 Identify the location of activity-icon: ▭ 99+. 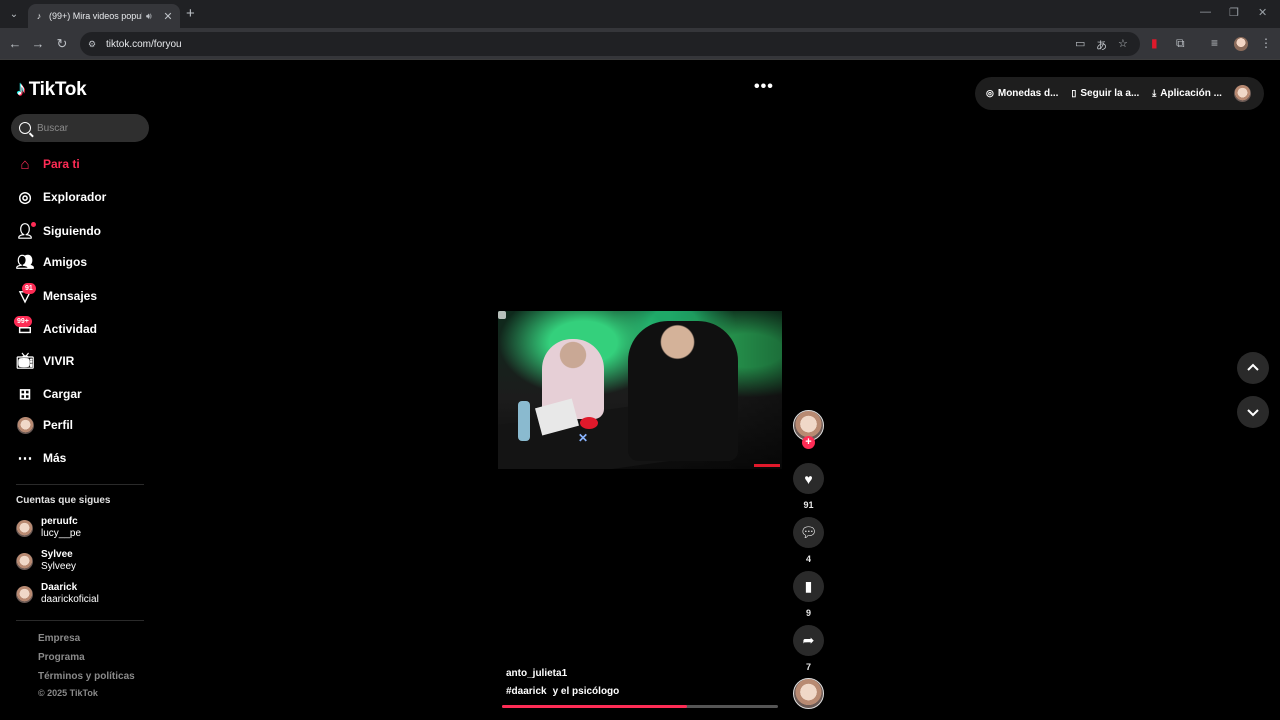
(24, 327).